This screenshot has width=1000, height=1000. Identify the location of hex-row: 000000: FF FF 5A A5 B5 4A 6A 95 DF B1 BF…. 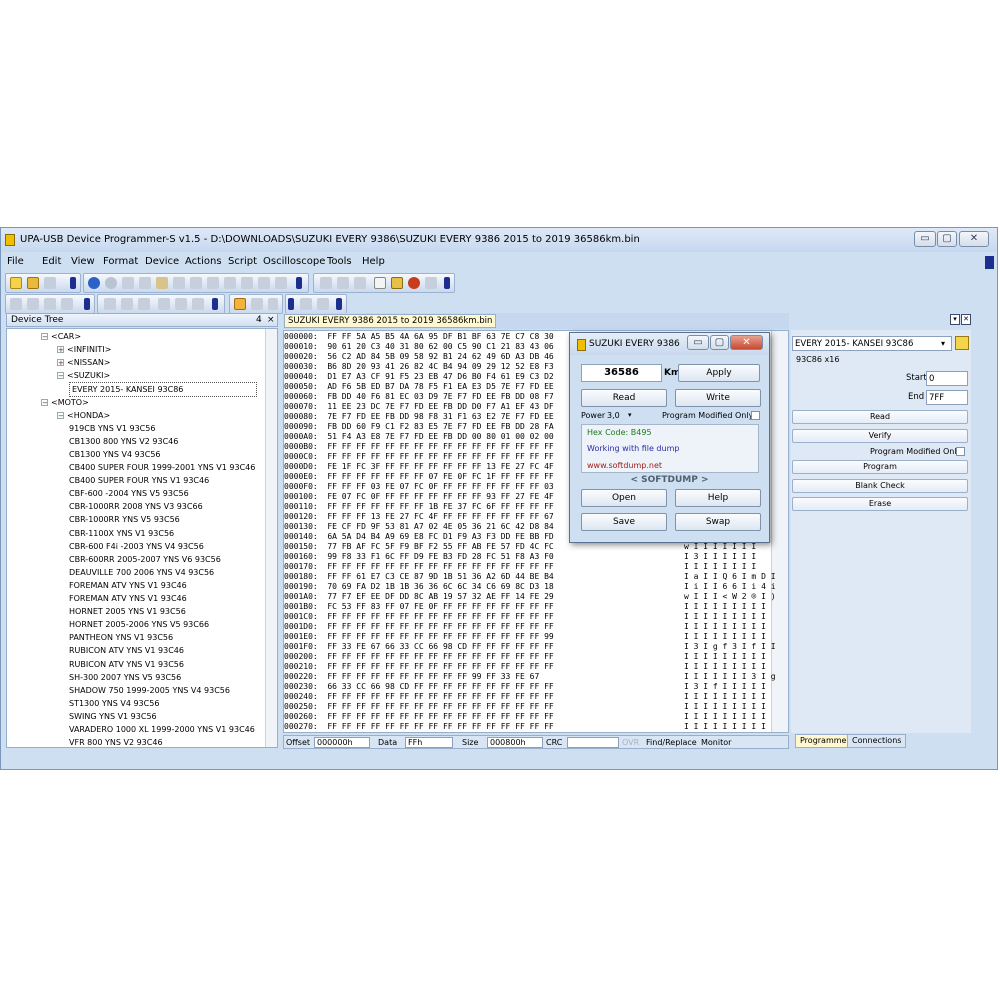
(419, 337).